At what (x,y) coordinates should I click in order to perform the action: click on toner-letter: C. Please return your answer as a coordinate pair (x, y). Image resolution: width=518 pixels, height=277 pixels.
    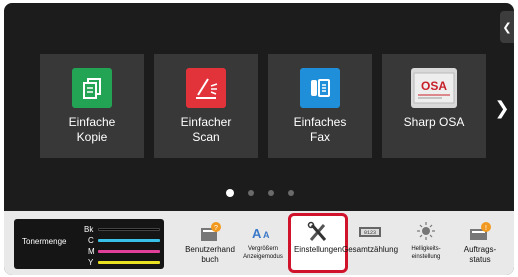
    Looking at the image, I should click on (91, 240).